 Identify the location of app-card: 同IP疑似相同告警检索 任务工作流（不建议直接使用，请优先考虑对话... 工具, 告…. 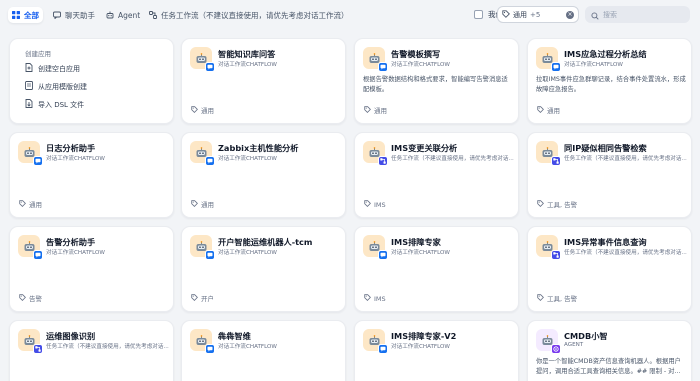
(609, 175).